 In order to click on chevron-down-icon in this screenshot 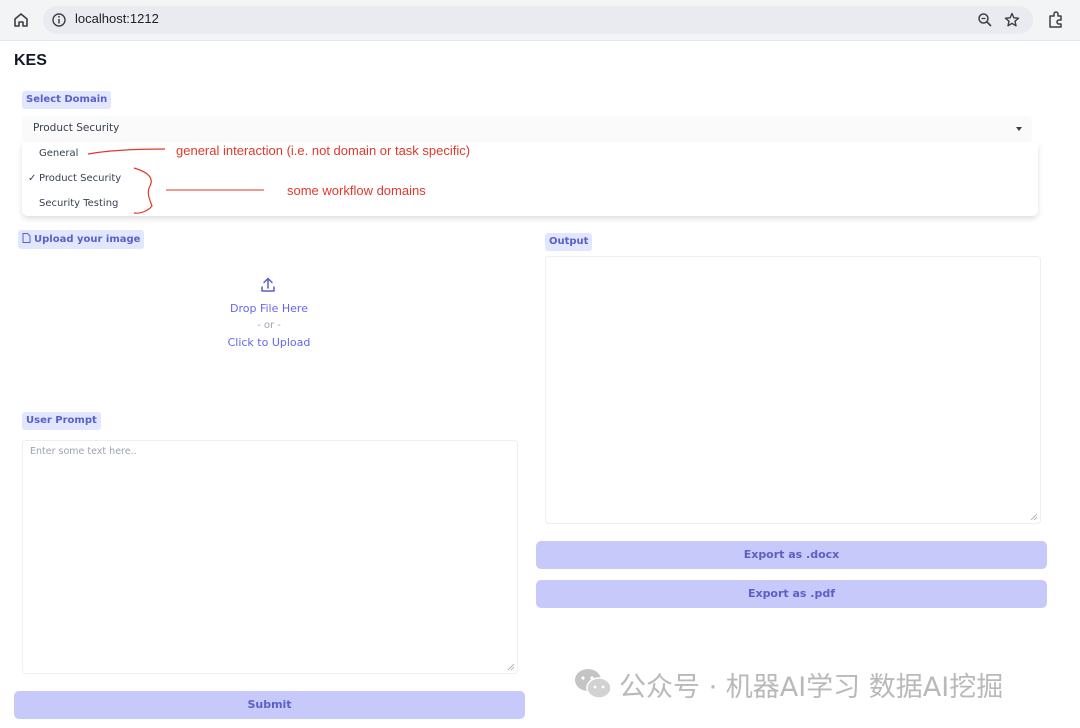, I will do `click(1019, 129)`.